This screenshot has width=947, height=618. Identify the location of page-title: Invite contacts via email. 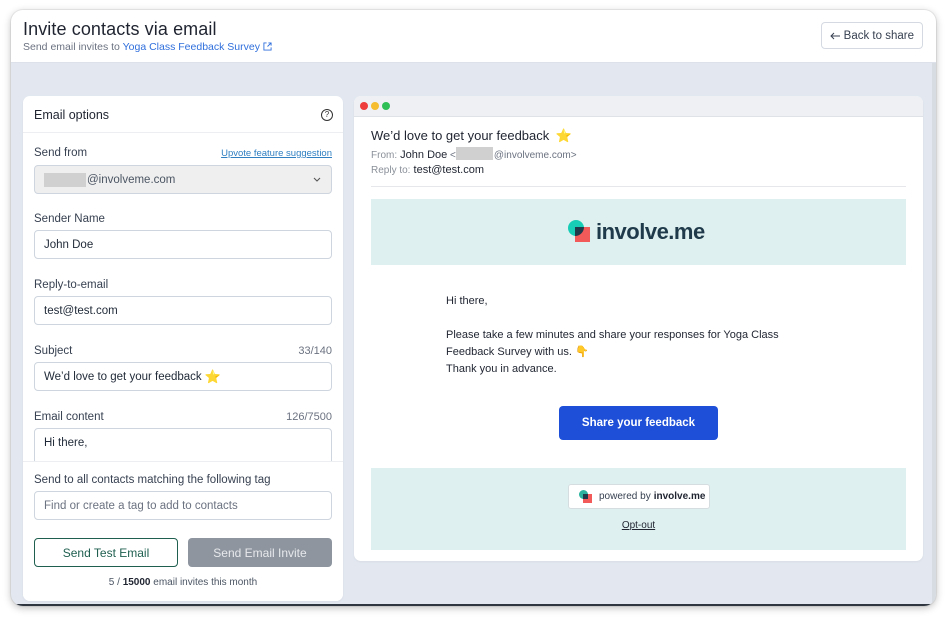
(120, 29).